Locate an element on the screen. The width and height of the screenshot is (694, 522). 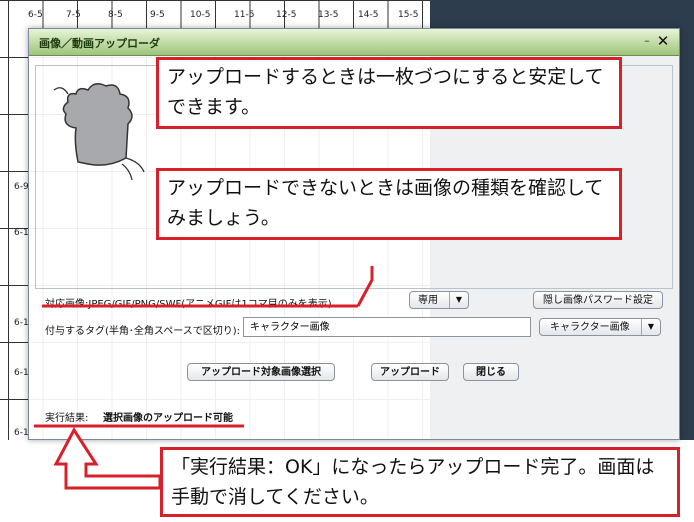
result-label: 実行結果: is located at coordinates (67, 418).